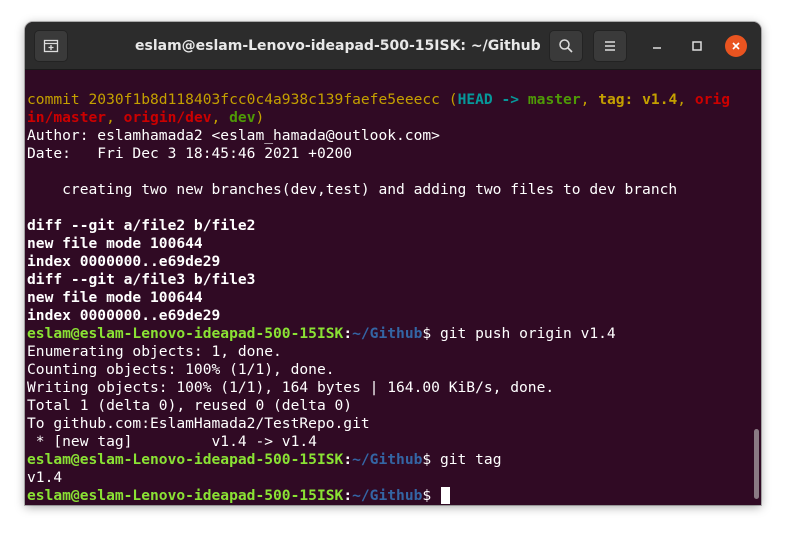 Image resolution: width=786 pixels, height=533 pixels. I want to click on remote-master-part1: orig, so click(712, 99).